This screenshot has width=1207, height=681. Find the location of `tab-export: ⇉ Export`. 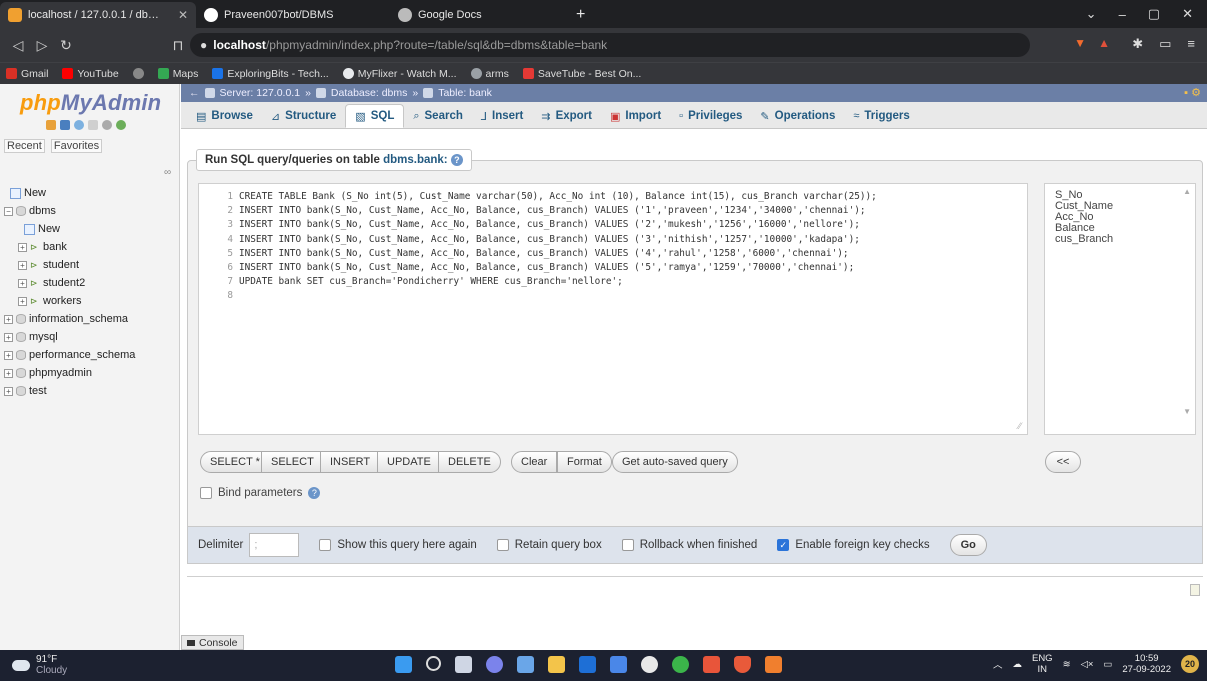

tab-export: ⇉ Export is located at coordinates (566, 116).